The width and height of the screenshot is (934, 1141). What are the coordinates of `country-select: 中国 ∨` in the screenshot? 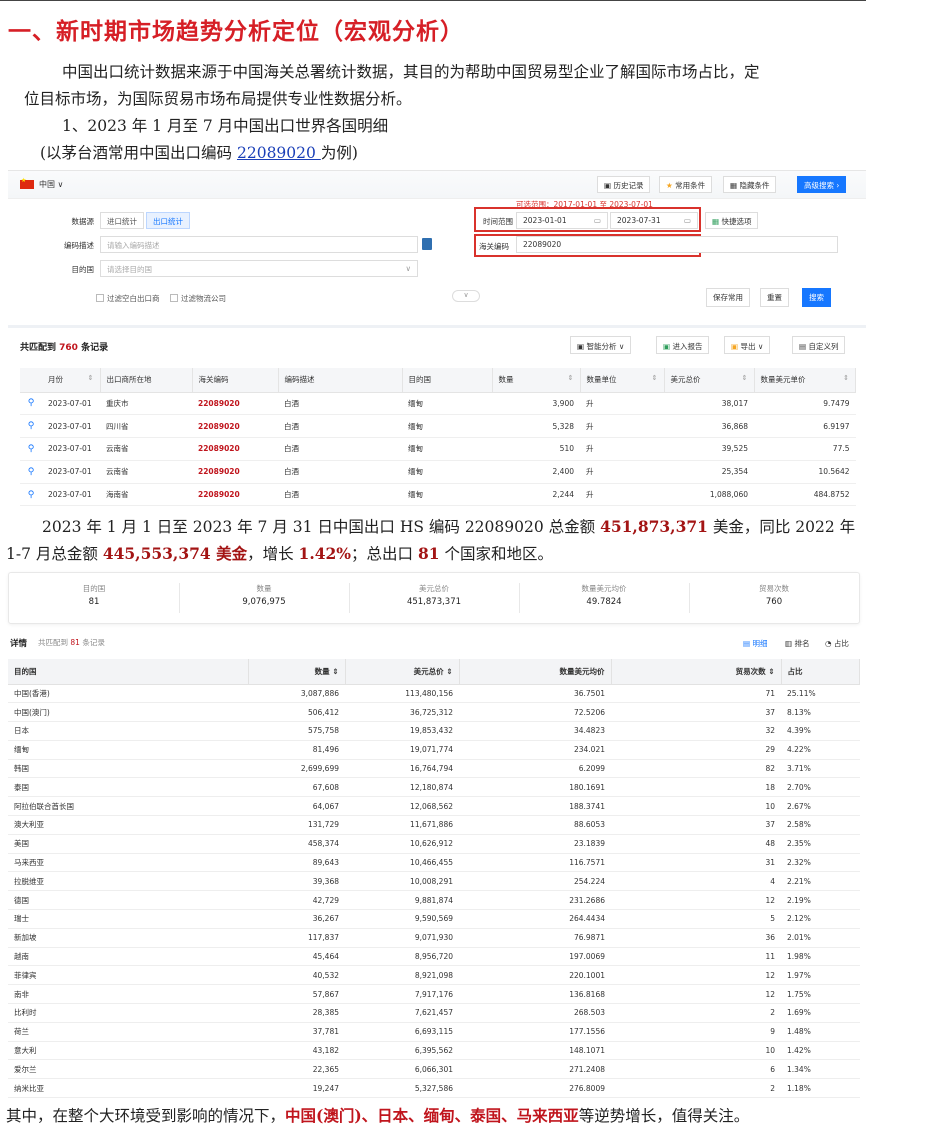 It's located at (51, 184).